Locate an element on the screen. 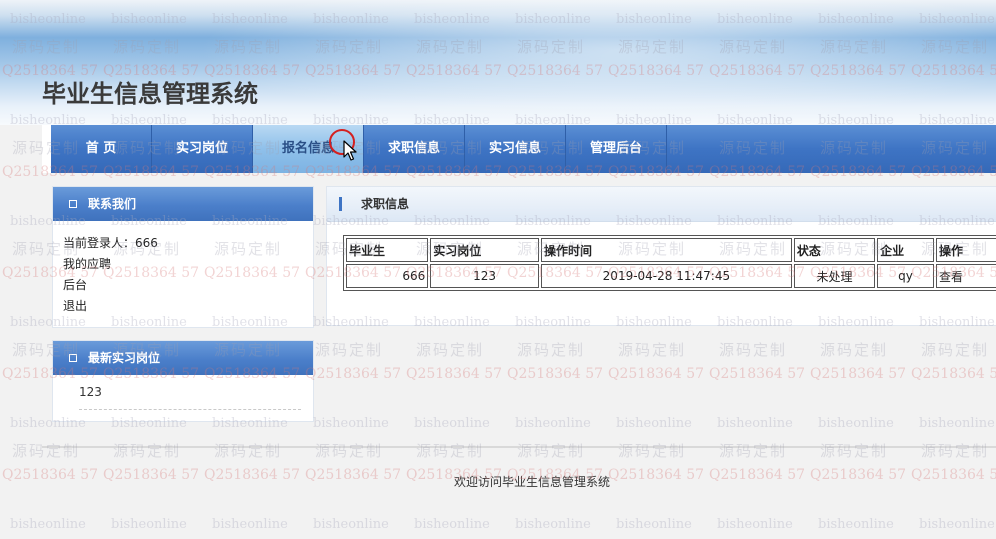 The image size is (996, 539). header-accent-bar is located at coordinates (340, 204).